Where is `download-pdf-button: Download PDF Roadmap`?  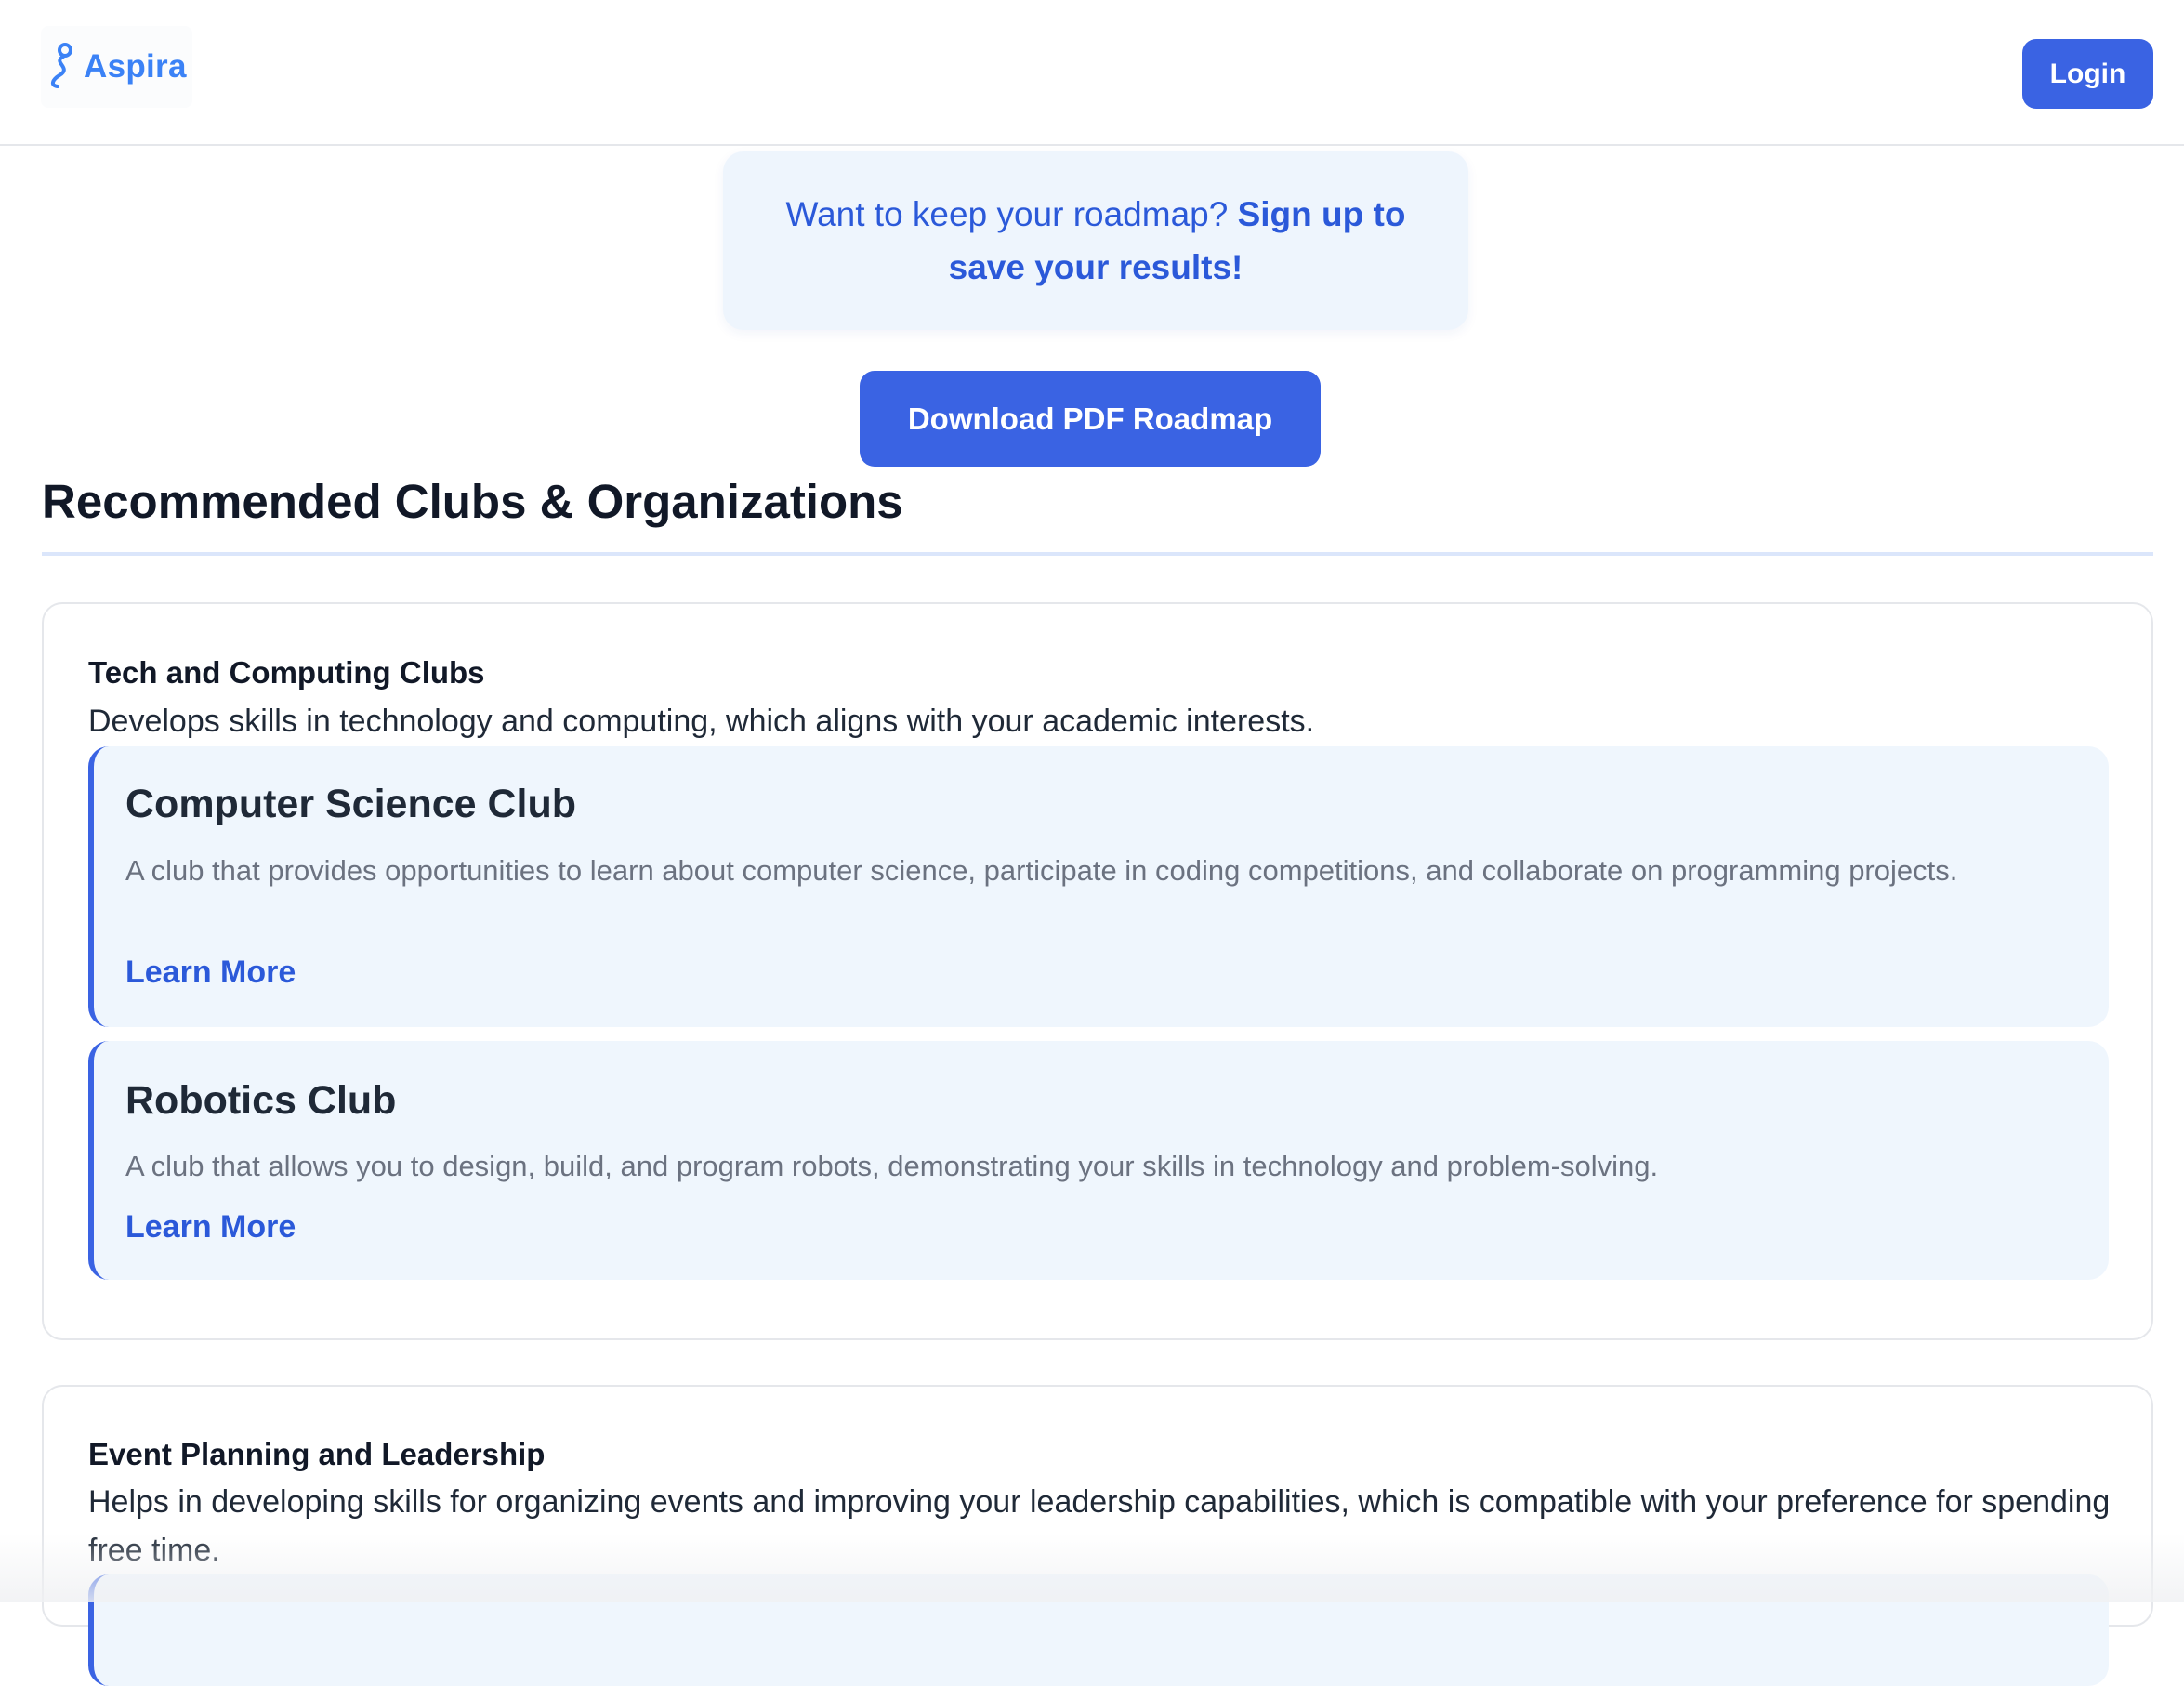 download-pdf-button: Download PDF Roadmap is located at coordinates (1090, 419).